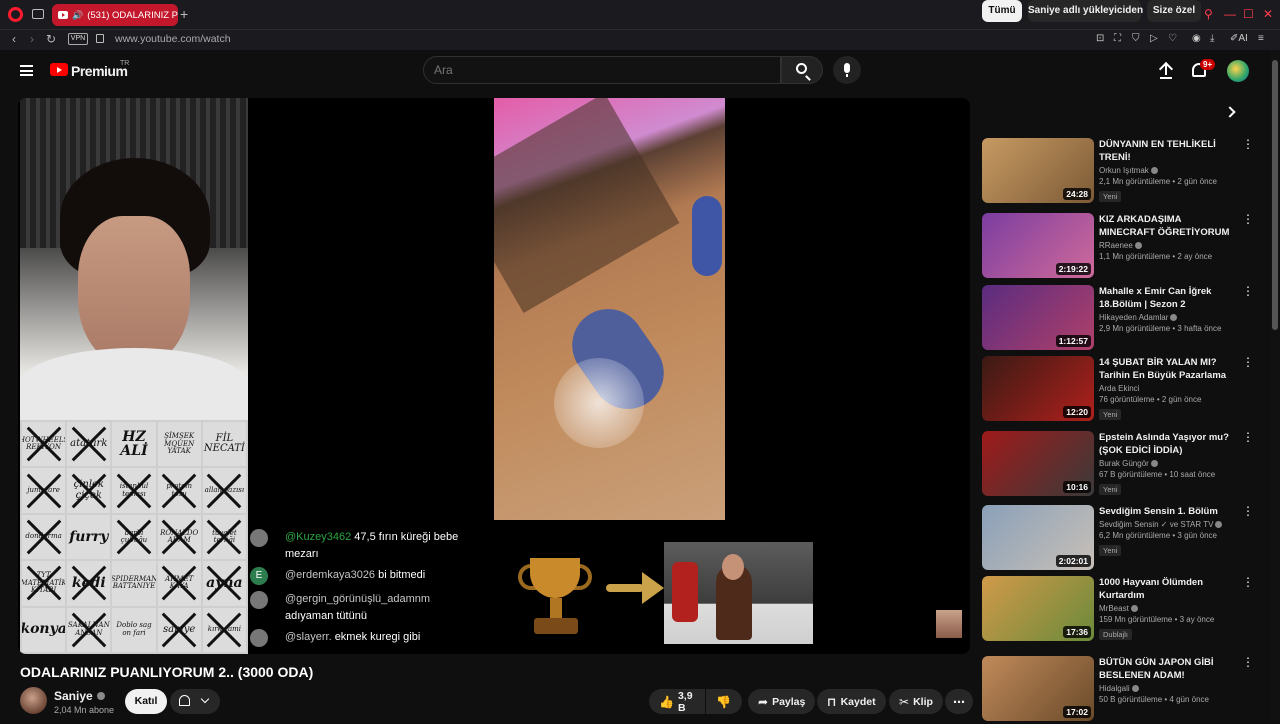 This screenshot has width=1280, height=724. What do you see at coordinates (1038, 245) in the screenshot?
I see `video-thumbnail: 2:19:22` at bounding box center [1038, 245].